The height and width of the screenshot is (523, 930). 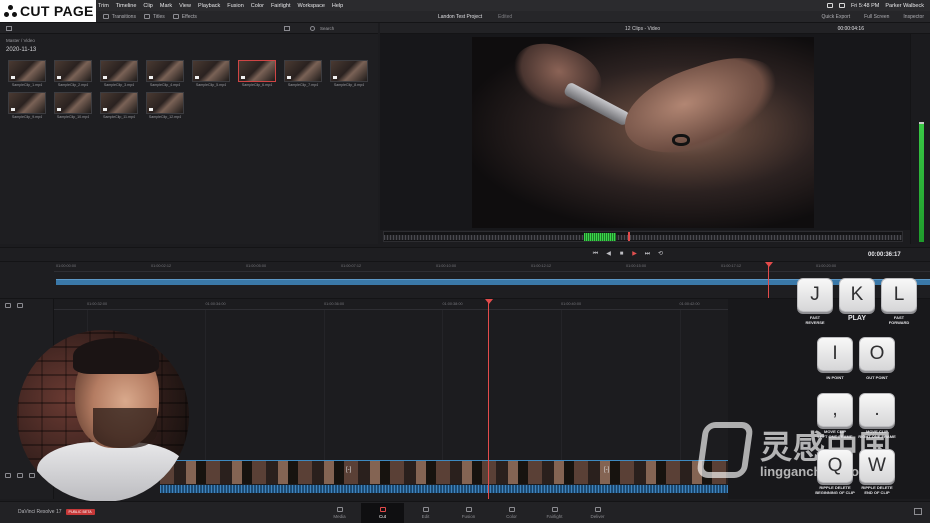 What do you see at coordinates (815, 471) in the screenshot?
I see `watermark-en: lingganchina.com` at bounding box center [815, 471].